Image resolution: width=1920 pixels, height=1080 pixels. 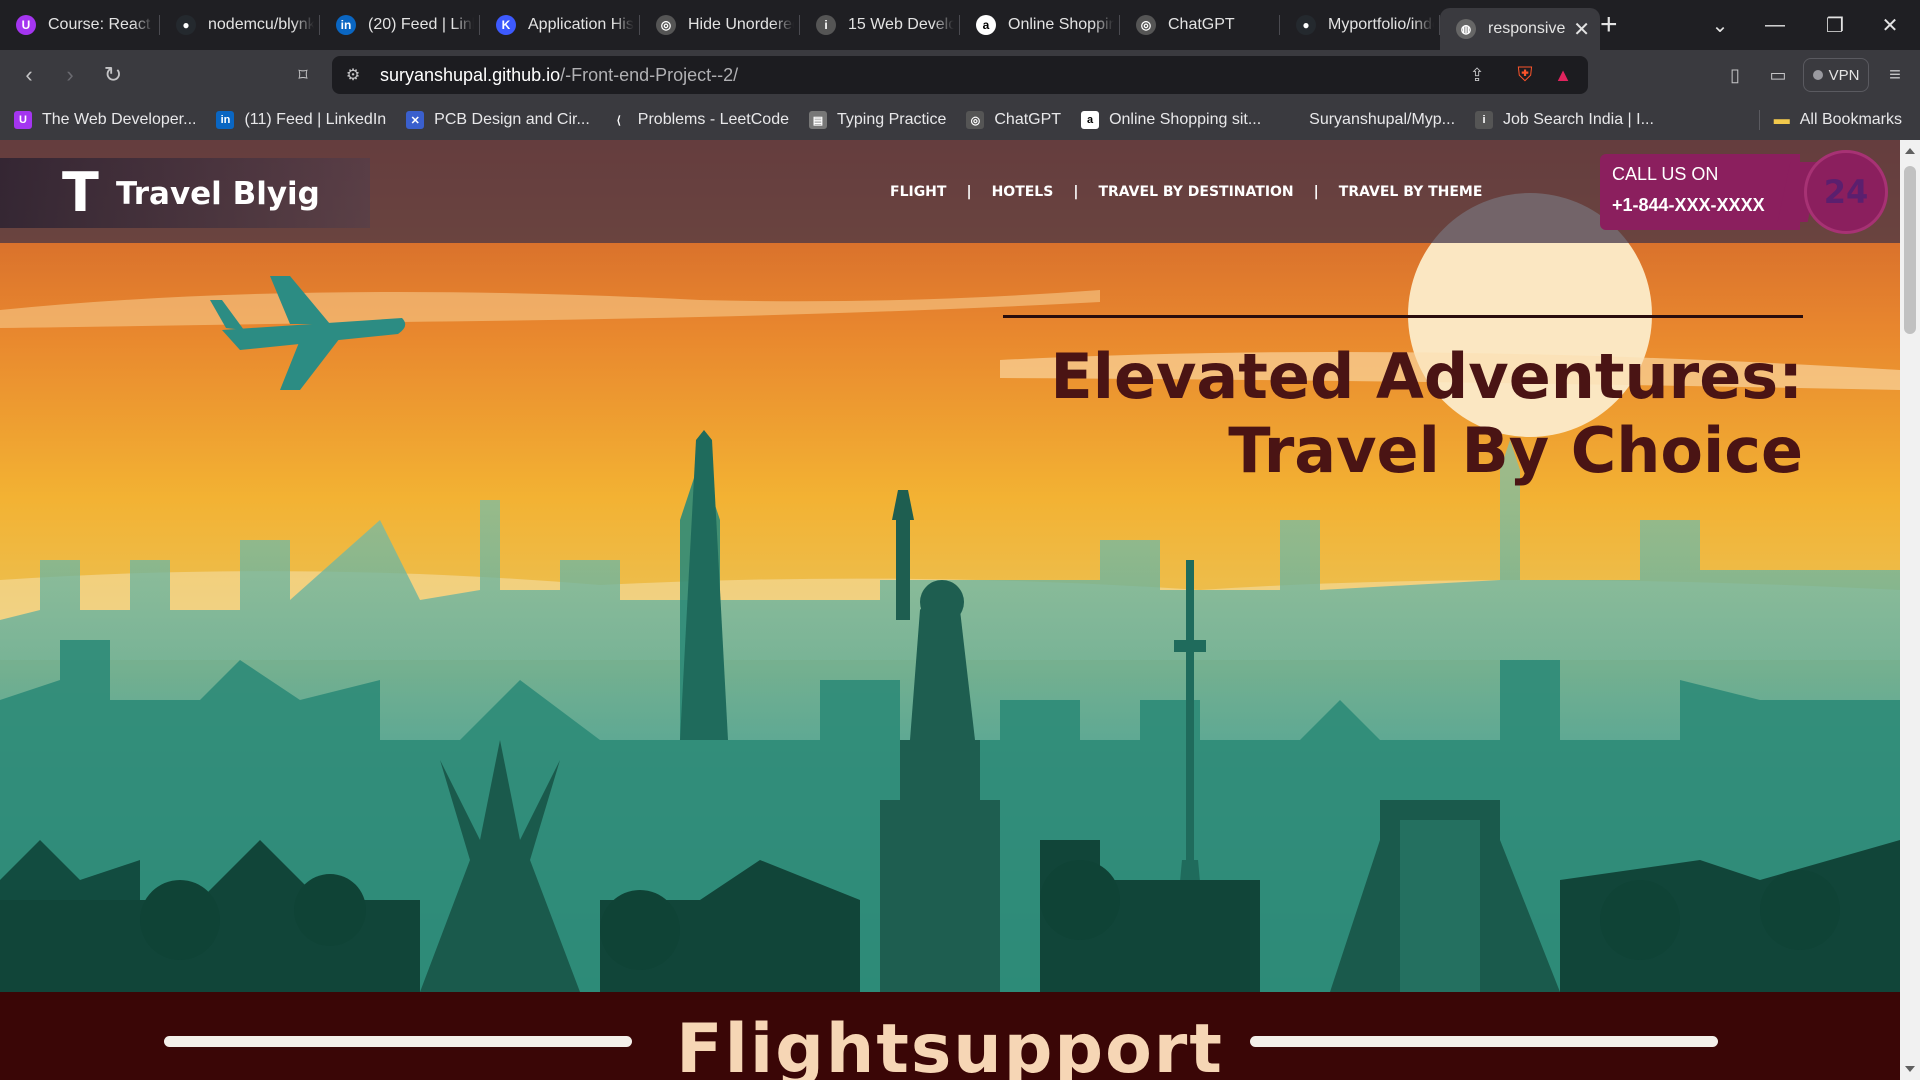 What do you see at coordinates (113, 75) in the screenshot?
I see `reload-button: ↻` at bounding box center [113, 75].